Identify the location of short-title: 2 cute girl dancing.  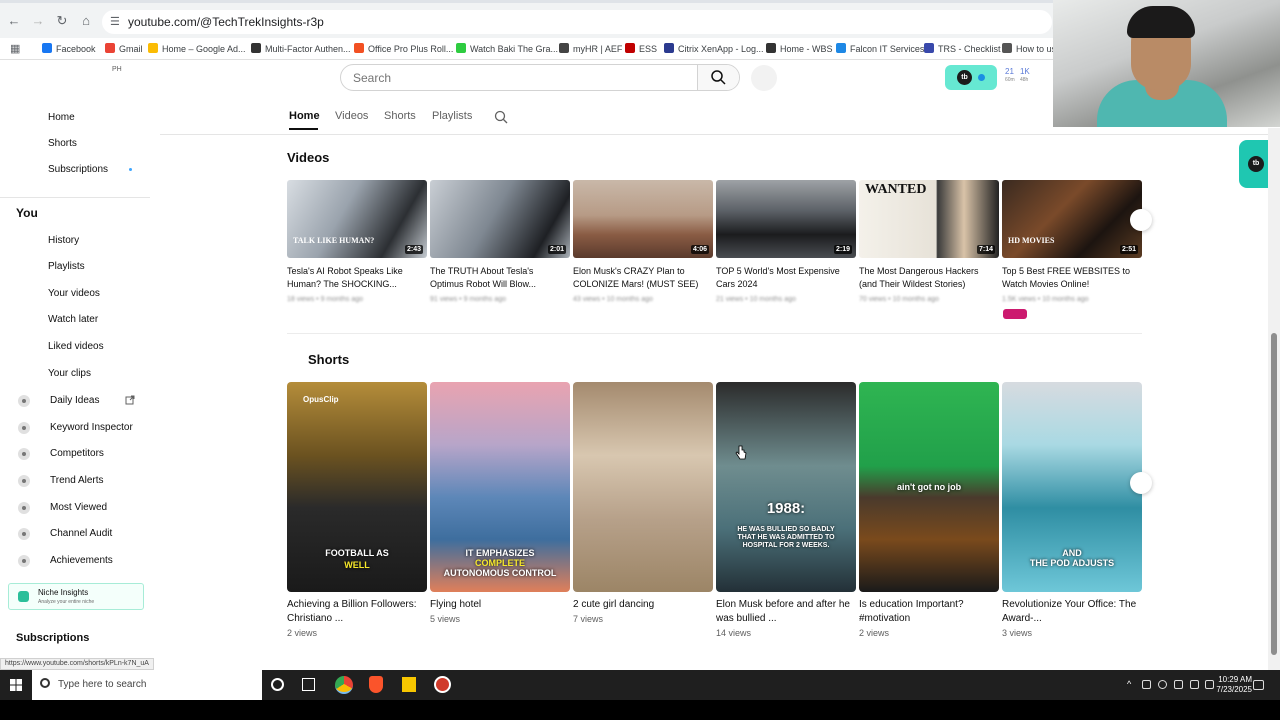
(642, 605).